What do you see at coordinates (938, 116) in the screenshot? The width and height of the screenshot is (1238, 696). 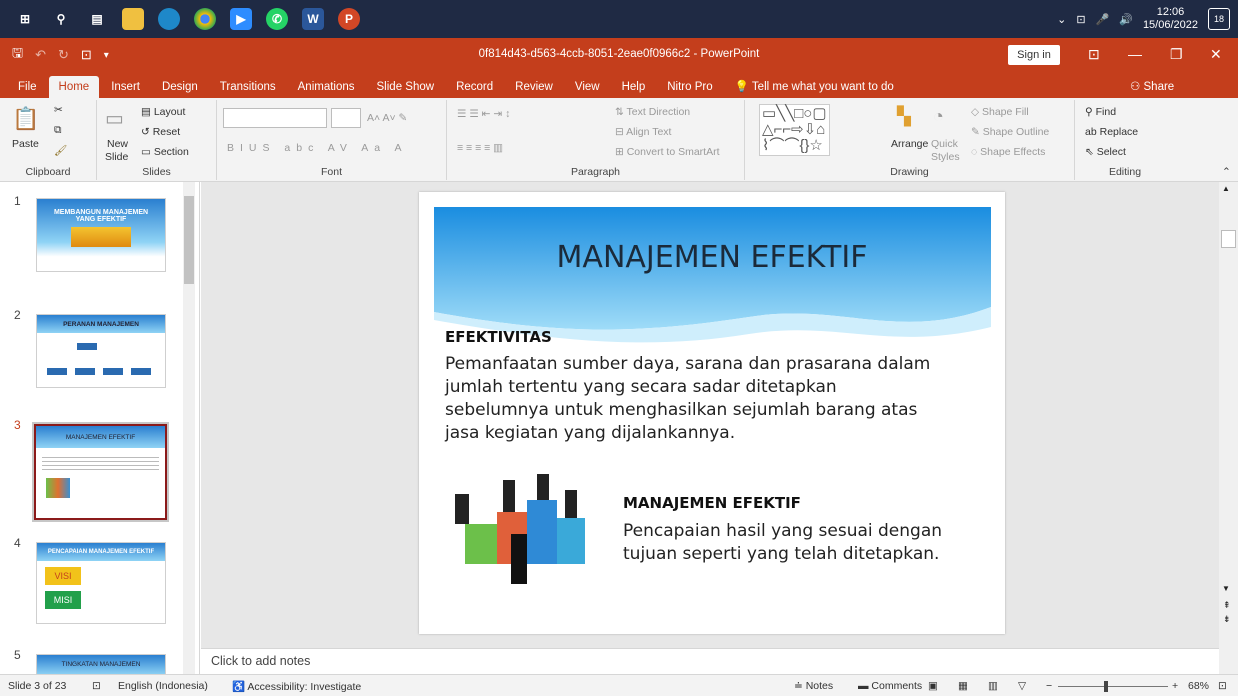 I see `quick-styles-icon: ◔` at bounding box center [938, 116].